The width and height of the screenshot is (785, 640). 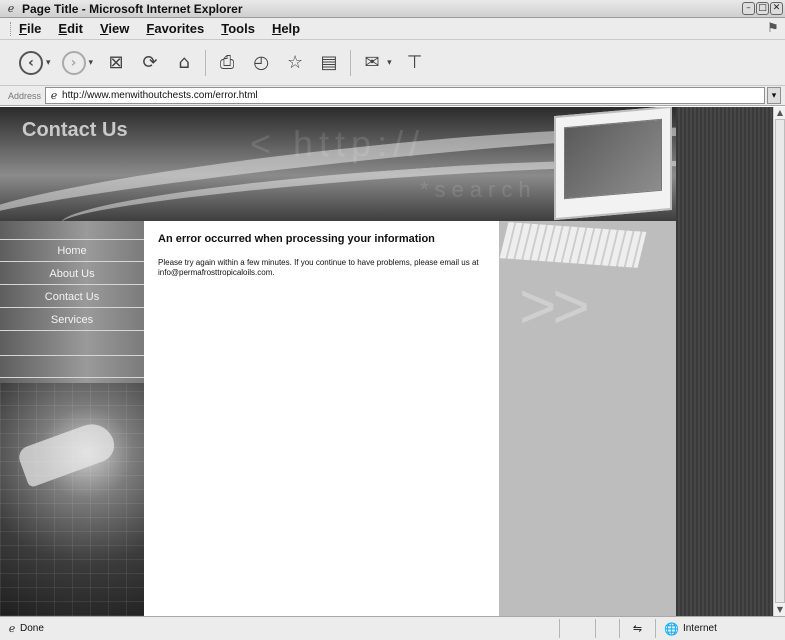 I want to click on discuss-icon: ⊤, so click(x=414, y=62).